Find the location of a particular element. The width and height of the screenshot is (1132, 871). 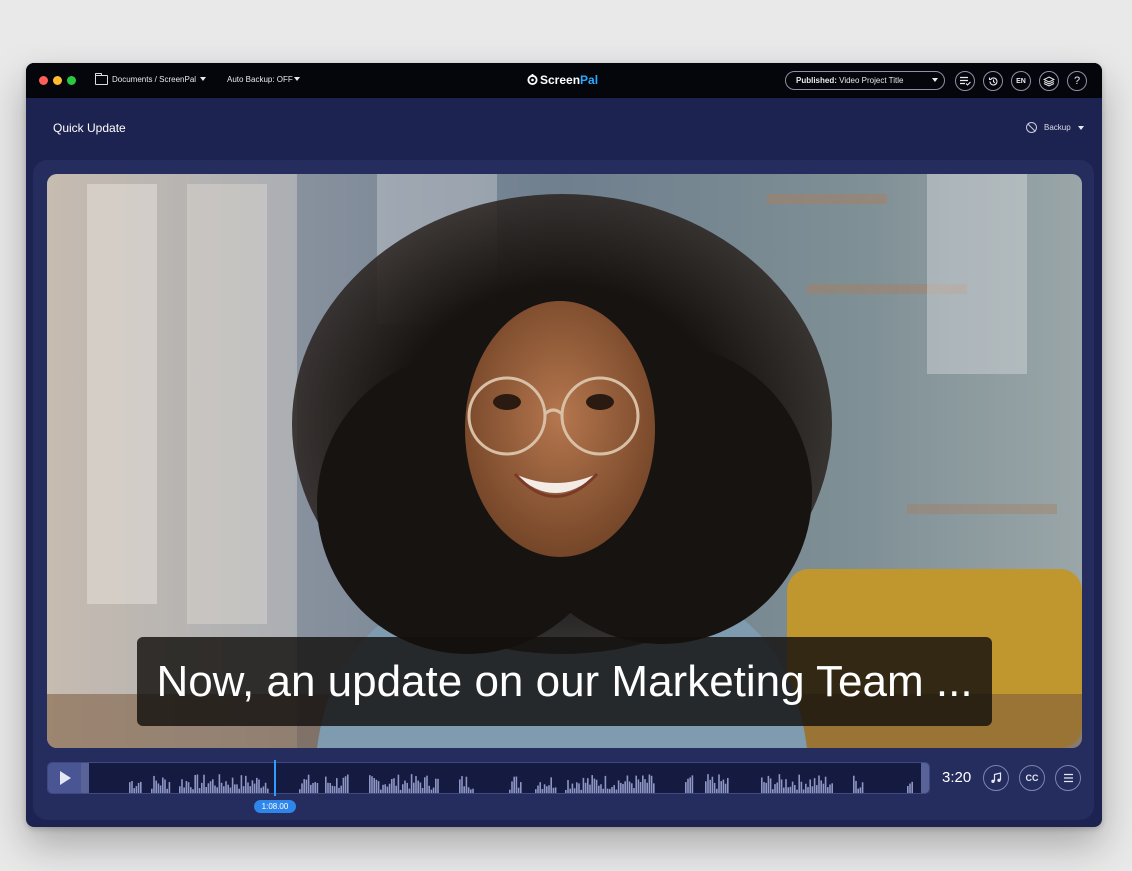

timeline-track is located at coordinates (488, 778).